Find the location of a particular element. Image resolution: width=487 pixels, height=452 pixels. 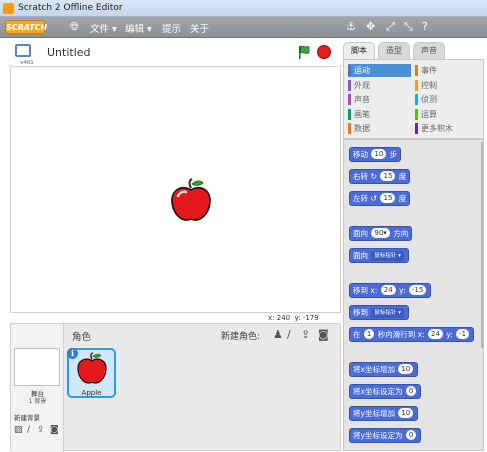

point-towards-block: 面向 鼠标指针 ▾ is located at coordinates (379, 255).